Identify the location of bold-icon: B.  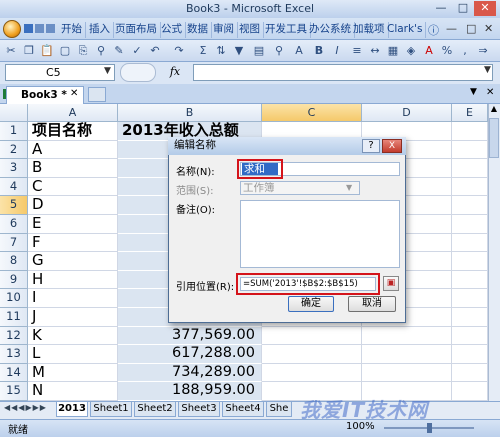
(319, 51).